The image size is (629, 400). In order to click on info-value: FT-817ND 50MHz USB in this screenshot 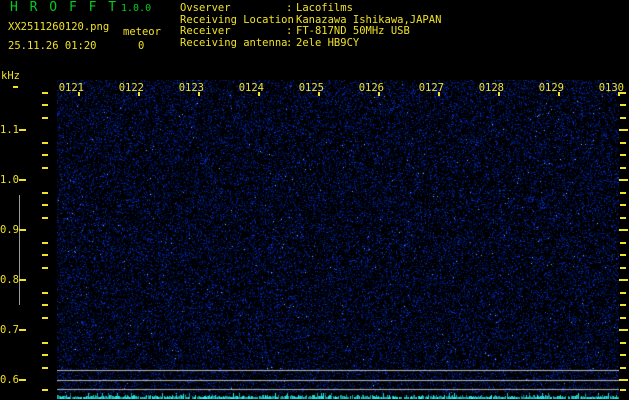, I will do `click(353, 31)`.